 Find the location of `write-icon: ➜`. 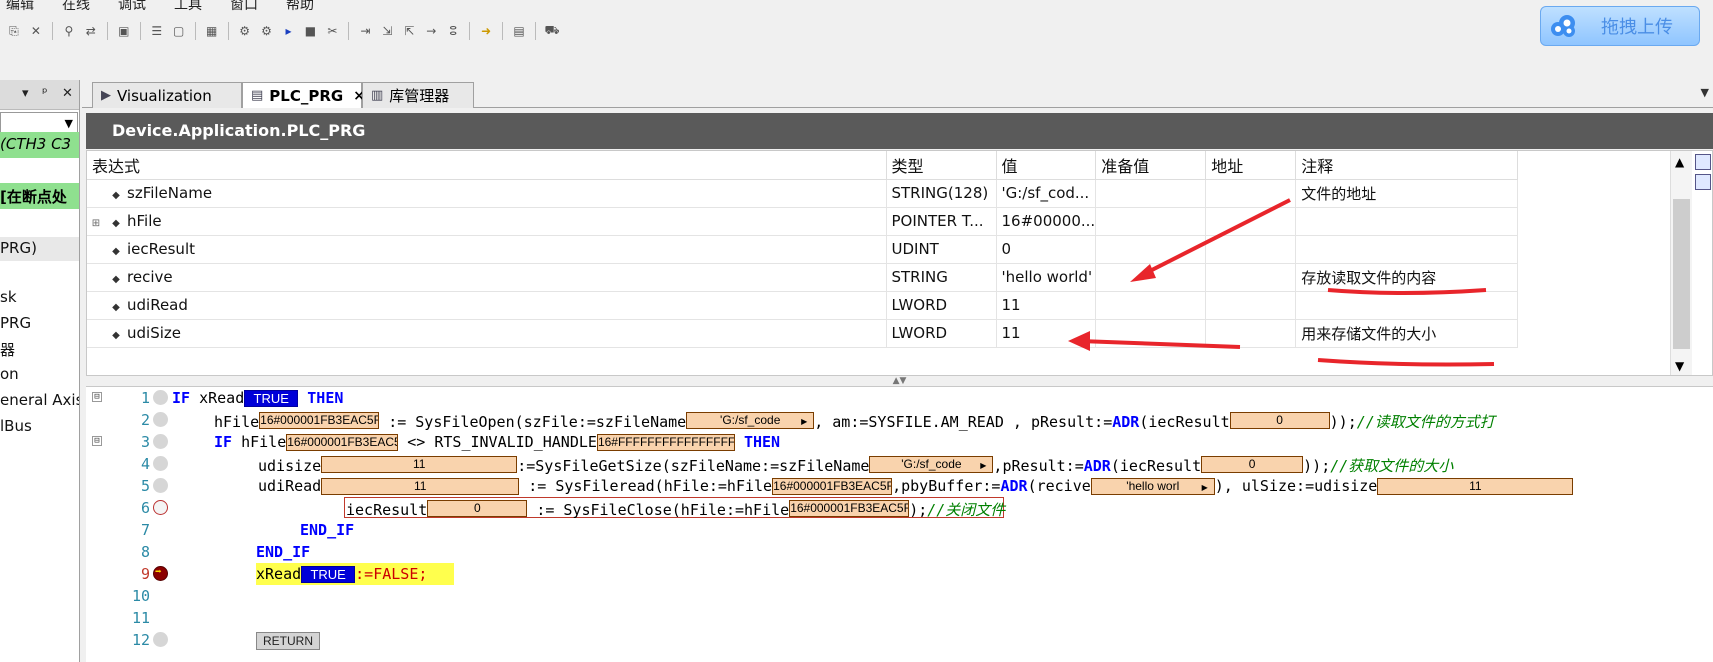

write-icon: ➜ is located at coordinates (486, 31).